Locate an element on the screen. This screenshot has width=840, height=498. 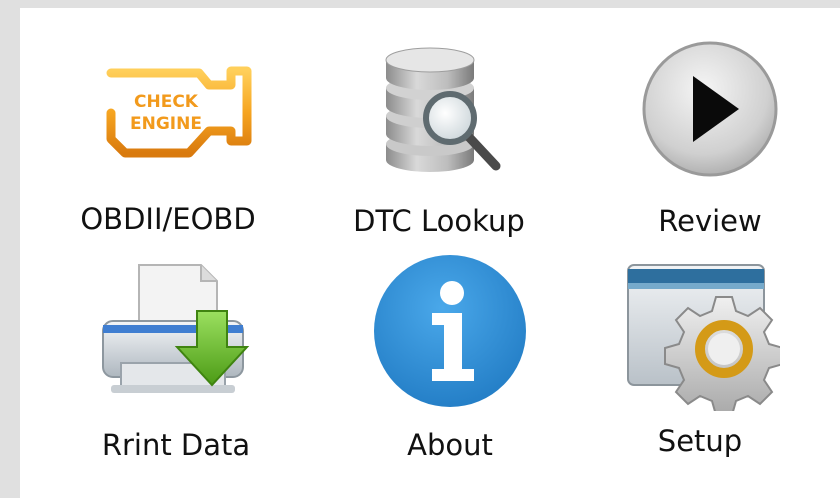
menu-item-label: OBDII/EOBD is located at coordinates (168, 219).